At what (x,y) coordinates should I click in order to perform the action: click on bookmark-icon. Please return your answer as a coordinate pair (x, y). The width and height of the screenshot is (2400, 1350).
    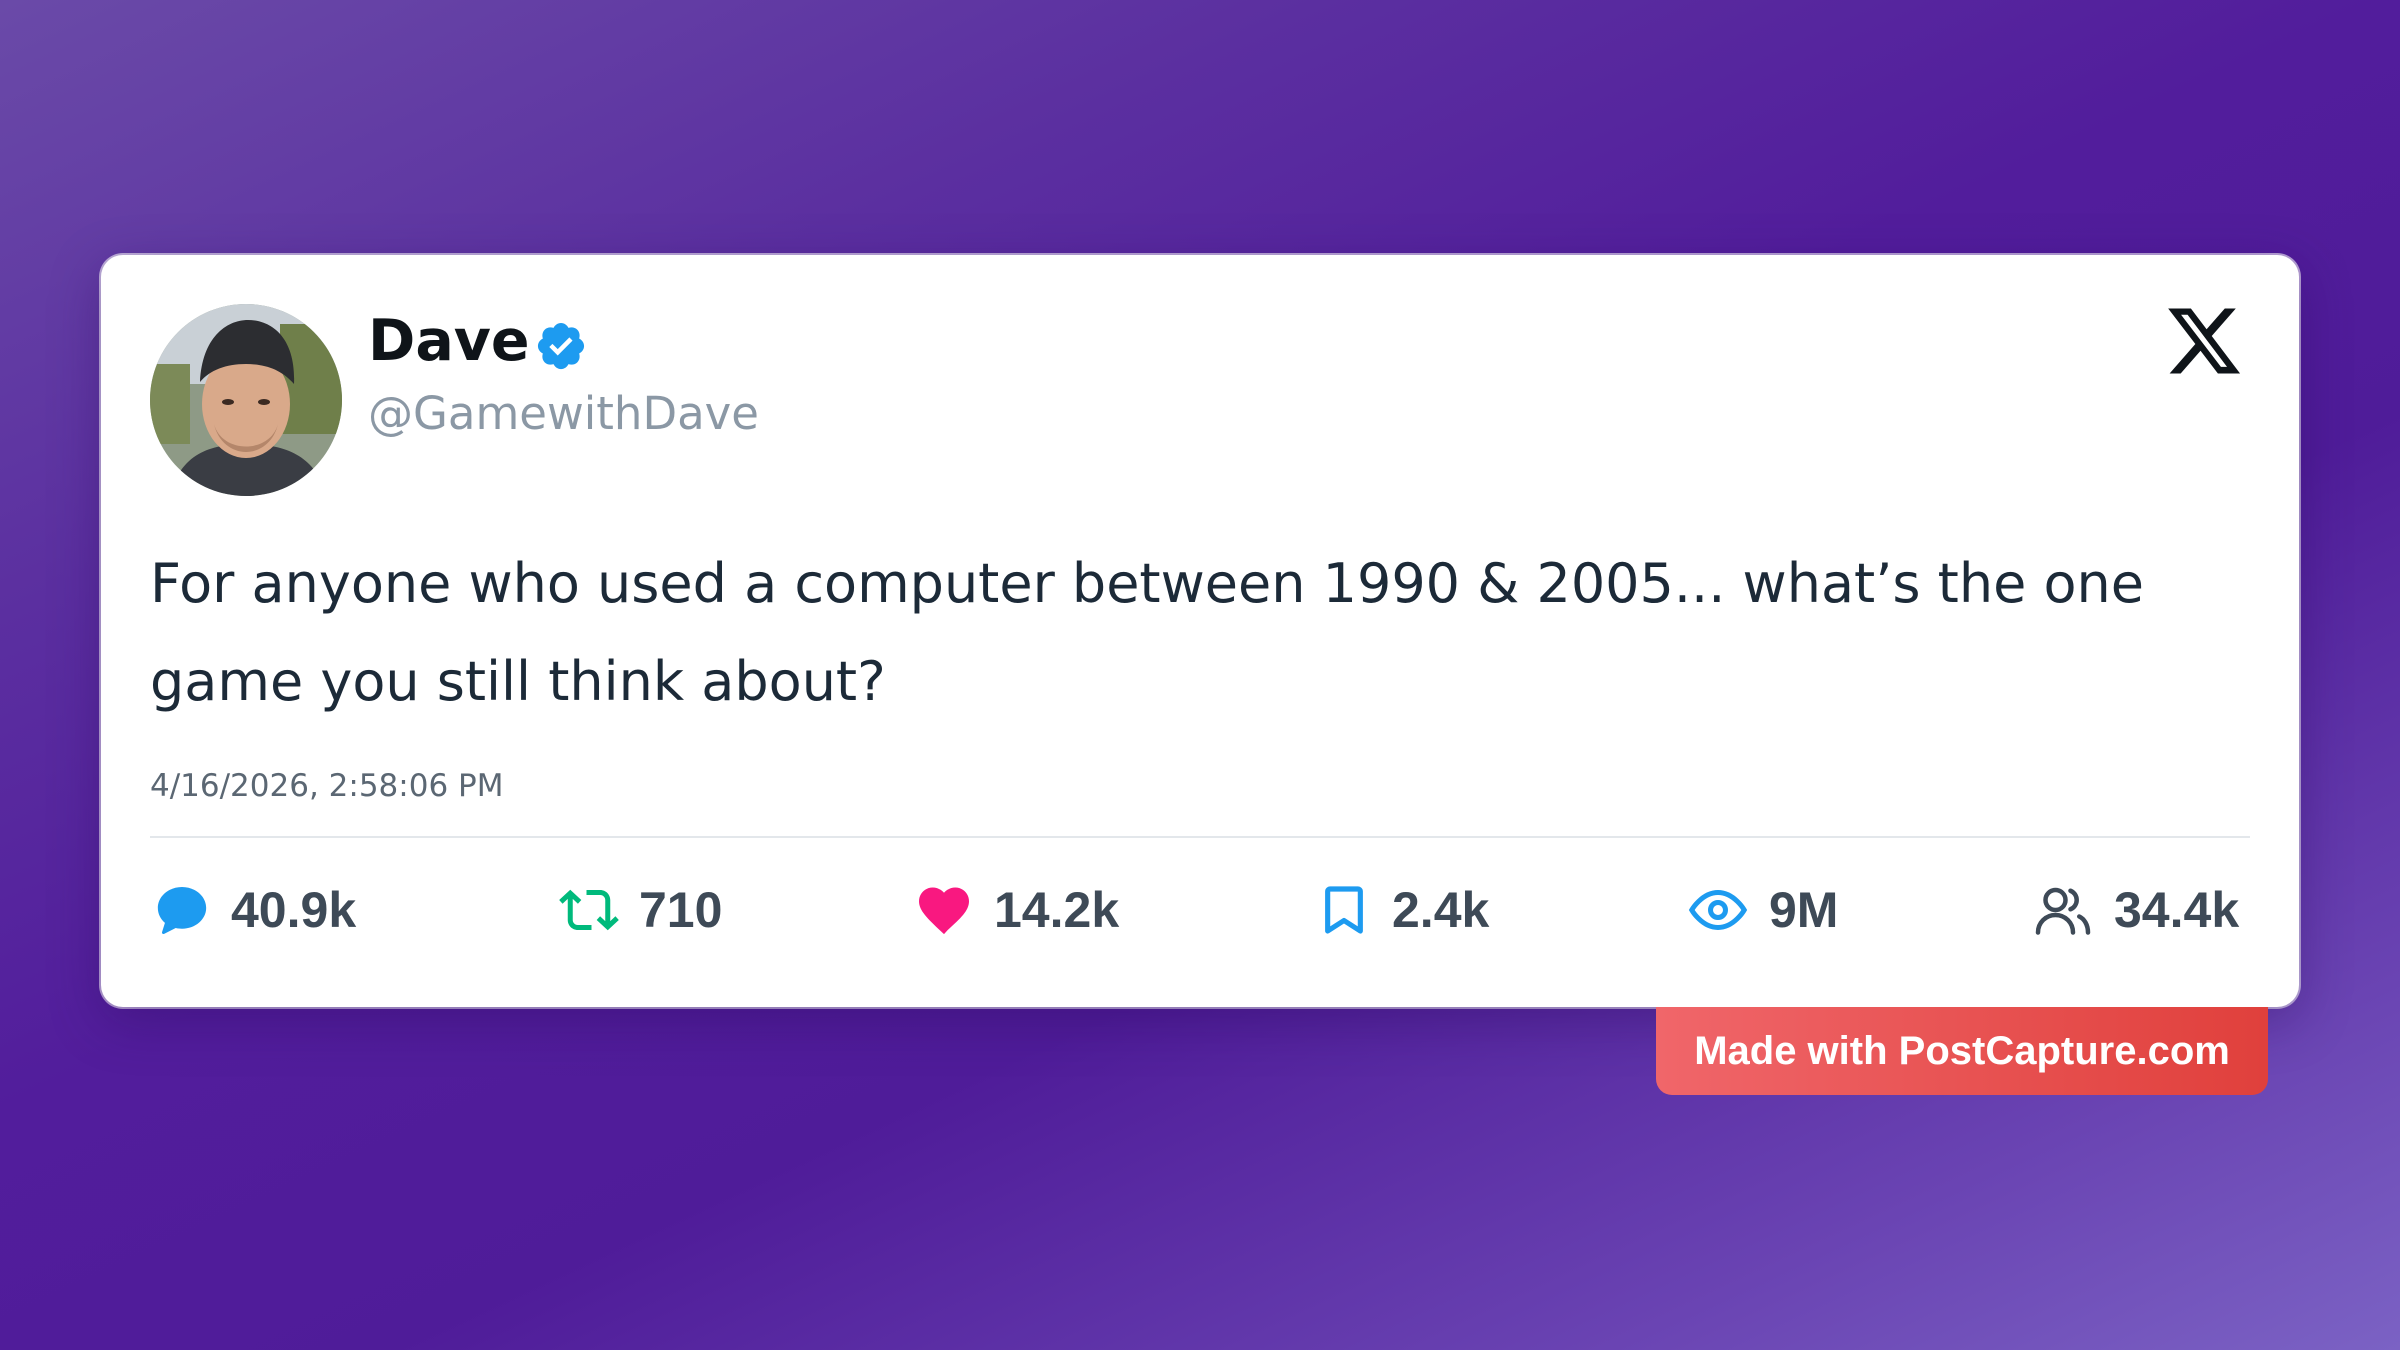
    Looking at the image, I should click on (1344, 910).